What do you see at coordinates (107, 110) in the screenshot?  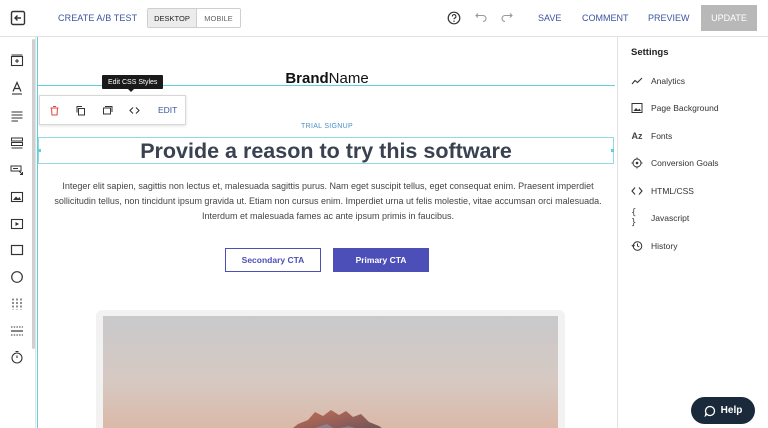 I see `copy-style-icon` at bounding box center [107, 110].